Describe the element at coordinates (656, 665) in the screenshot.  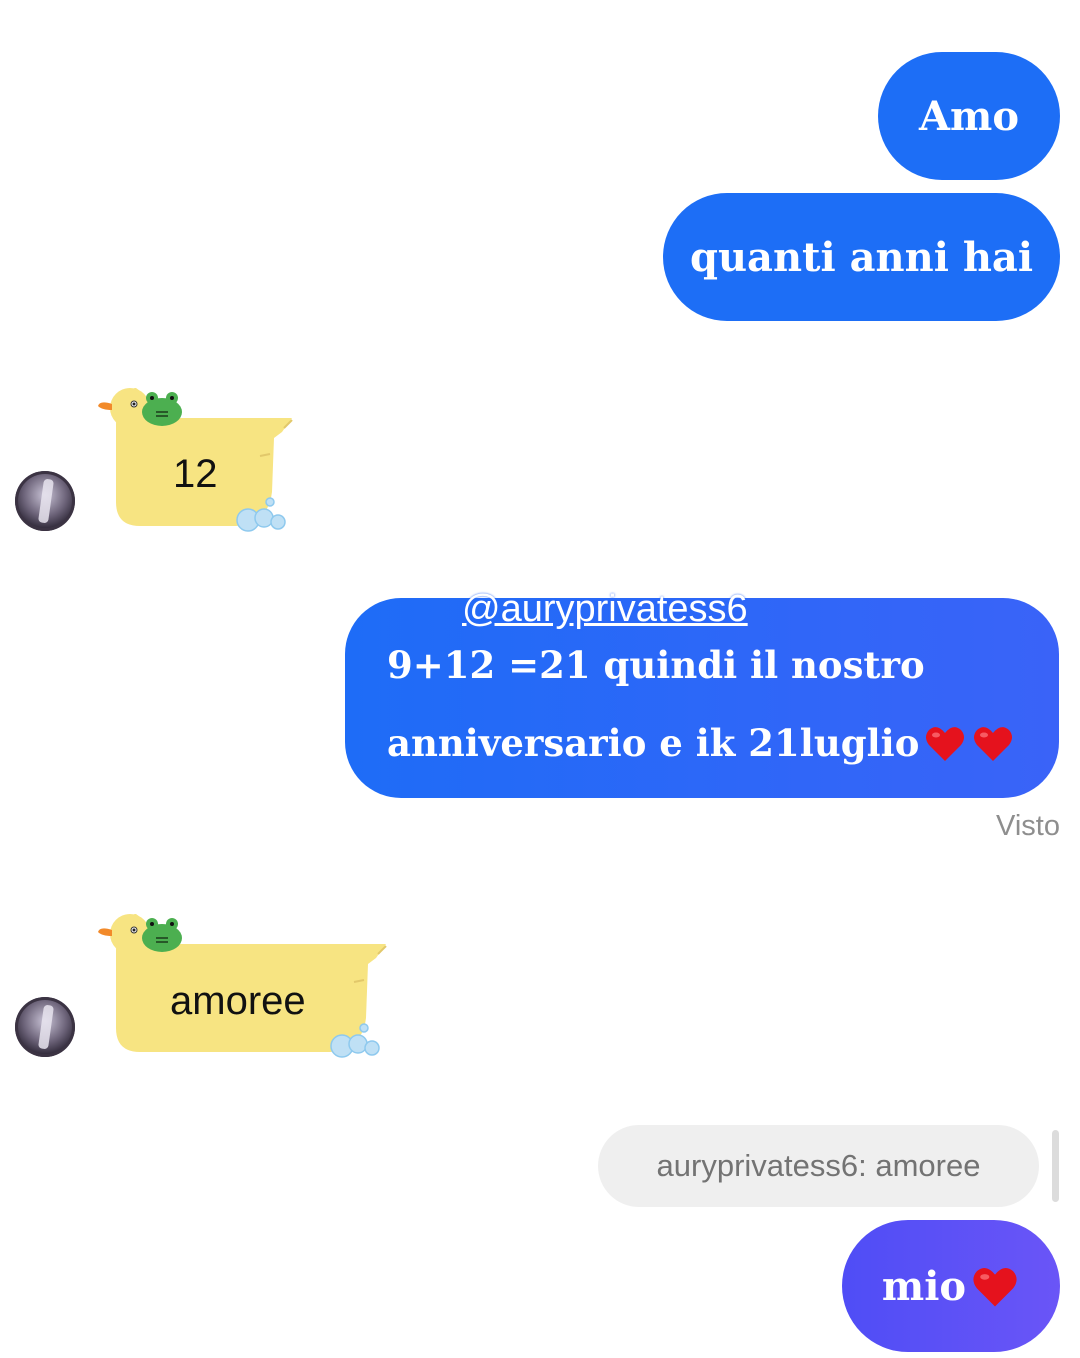
I see `message-text-line-1: 9+12 =21 quindi il nostro` at that location.